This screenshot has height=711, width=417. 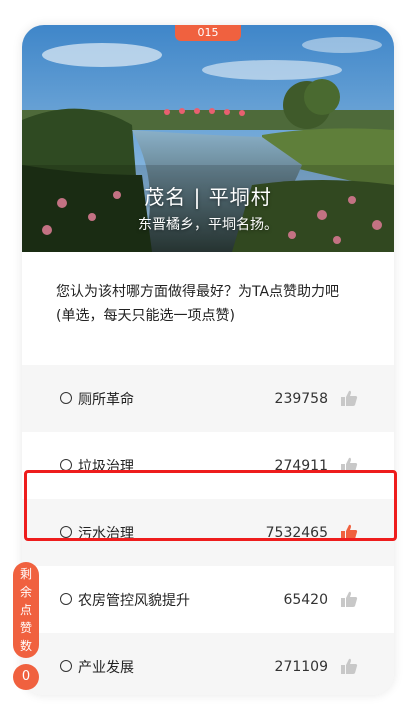 I want to click on option-label: 厕所革命, so click(x=106, y=399).